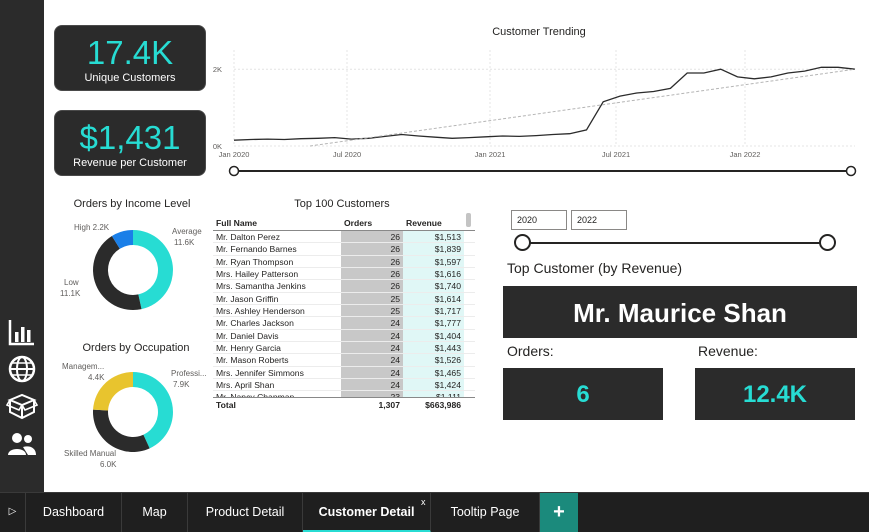  What do you see at coordinates (675, 243) in the screenshot?
I see `slicer-track` at bounding box center [675, 243].